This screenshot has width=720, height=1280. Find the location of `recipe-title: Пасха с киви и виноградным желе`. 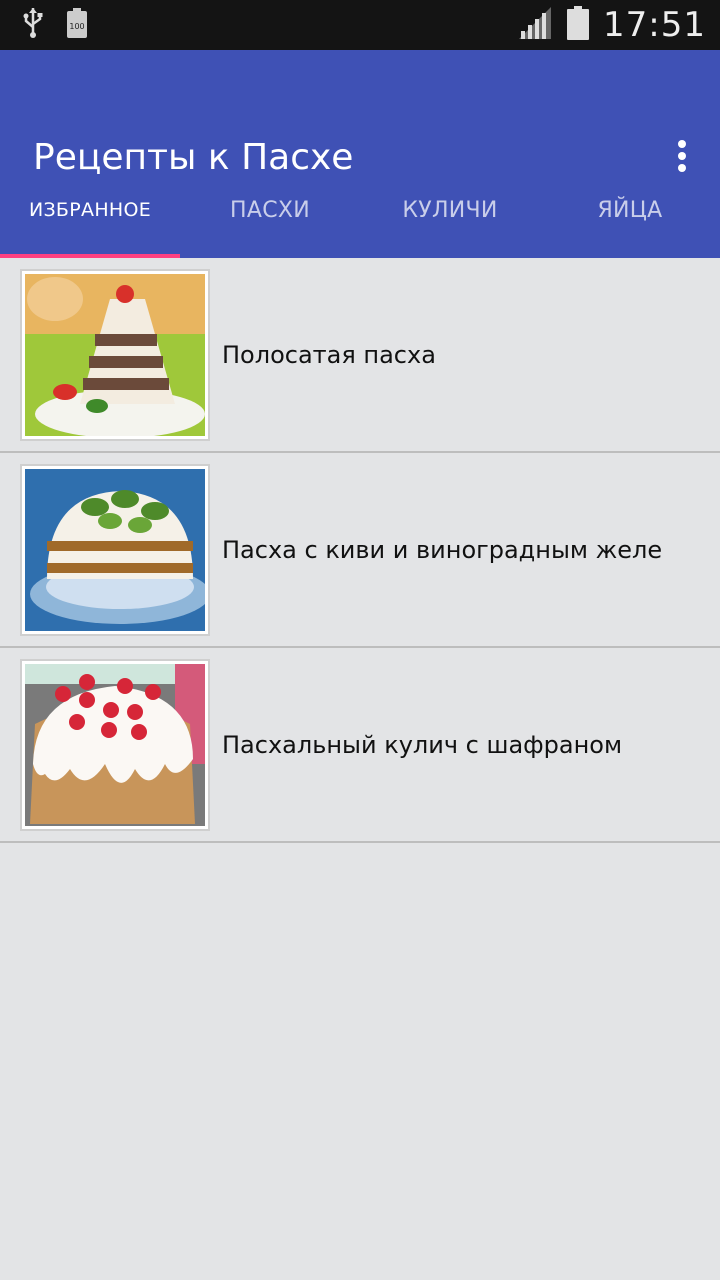

recipe-title: Пасха с киви и виноградным желе is located at coordinates (442, 549).